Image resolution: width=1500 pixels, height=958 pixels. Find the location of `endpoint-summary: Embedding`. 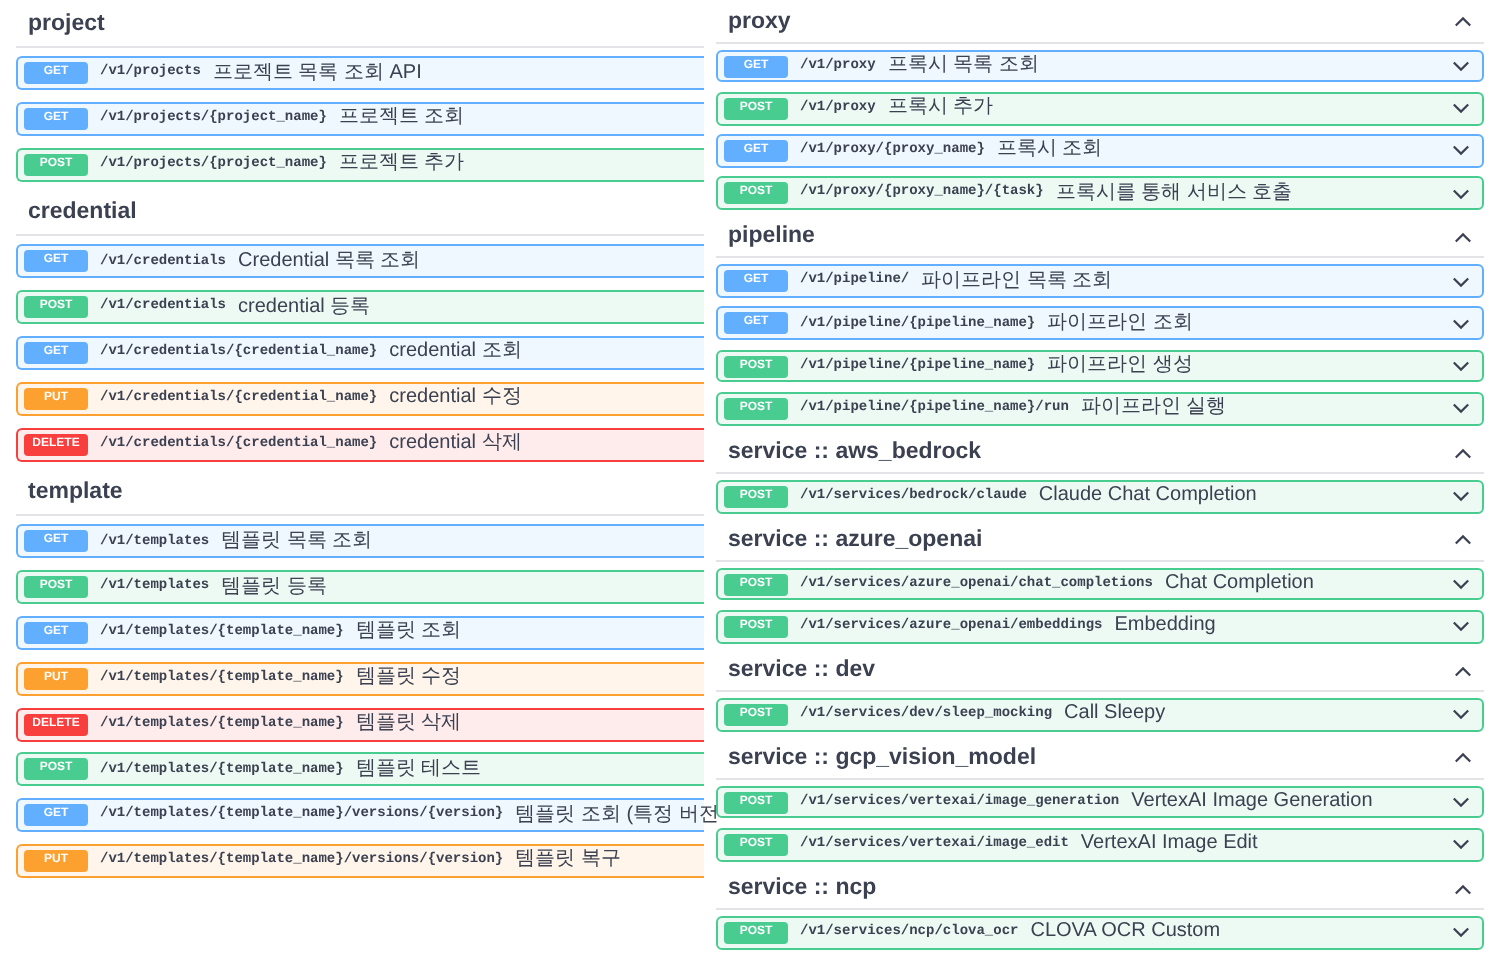

endpoint-summary: Embedding is located at coordinates (1166, 626).